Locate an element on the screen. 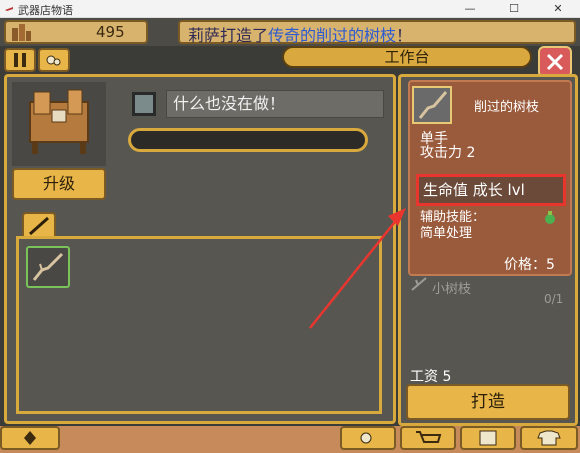  tab-pause-button is located at coordinates (20, 60).